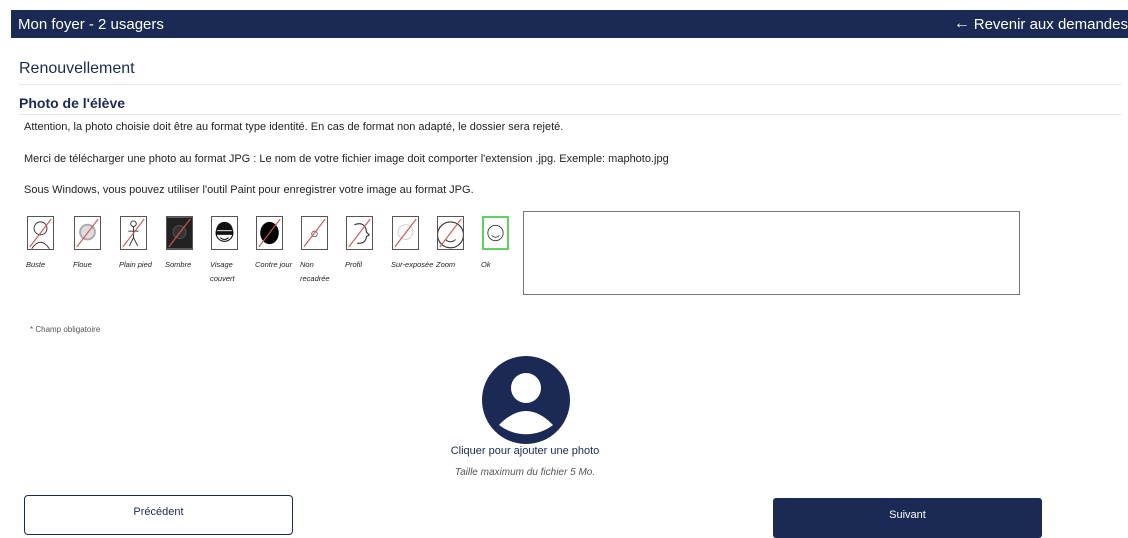  What do you see at coordinates (322, 251) in the screenshot?
I see `sample-non-recadree: Non recadrée` at bounding box center [322, 251].